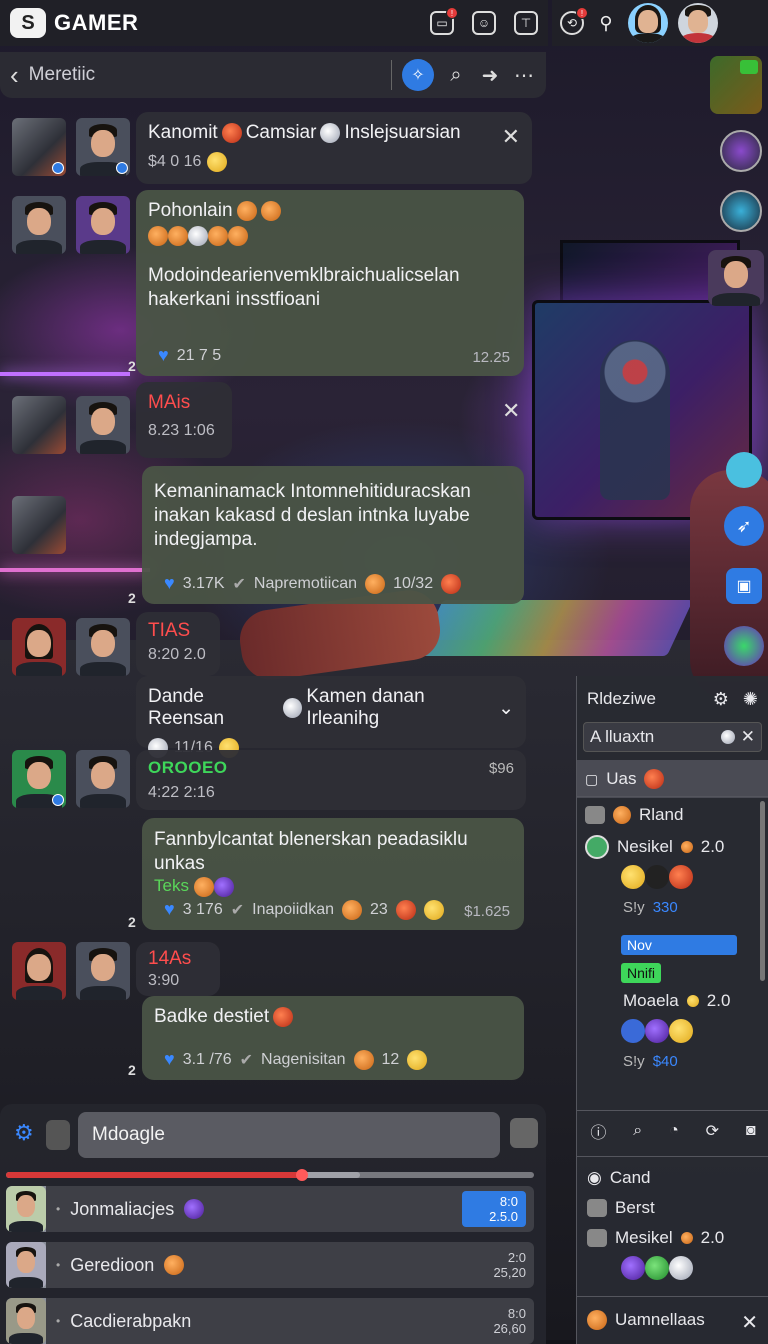 The width and height of the screenshot is (768, 1344). Describe the element at coordinates (606, 23) in the screenshot. I see `key-icon: ⚲` at that location.